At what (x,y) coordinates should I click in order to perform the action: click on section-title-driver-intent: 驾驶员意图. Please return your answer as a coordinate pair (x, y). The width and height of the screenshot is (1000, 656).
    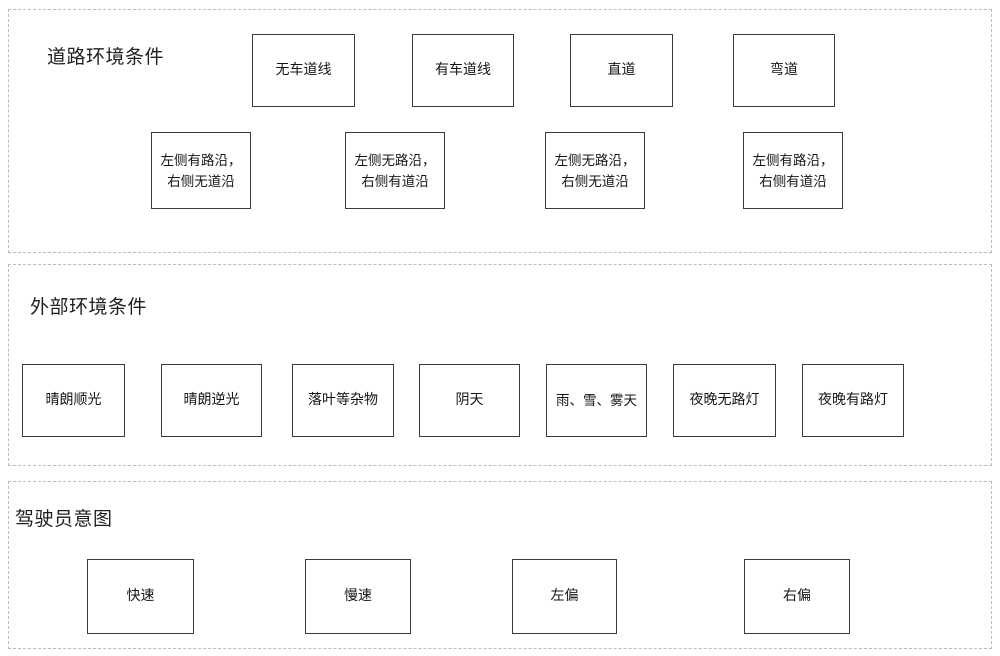
    Looking at the image, I should click on (64, 519).